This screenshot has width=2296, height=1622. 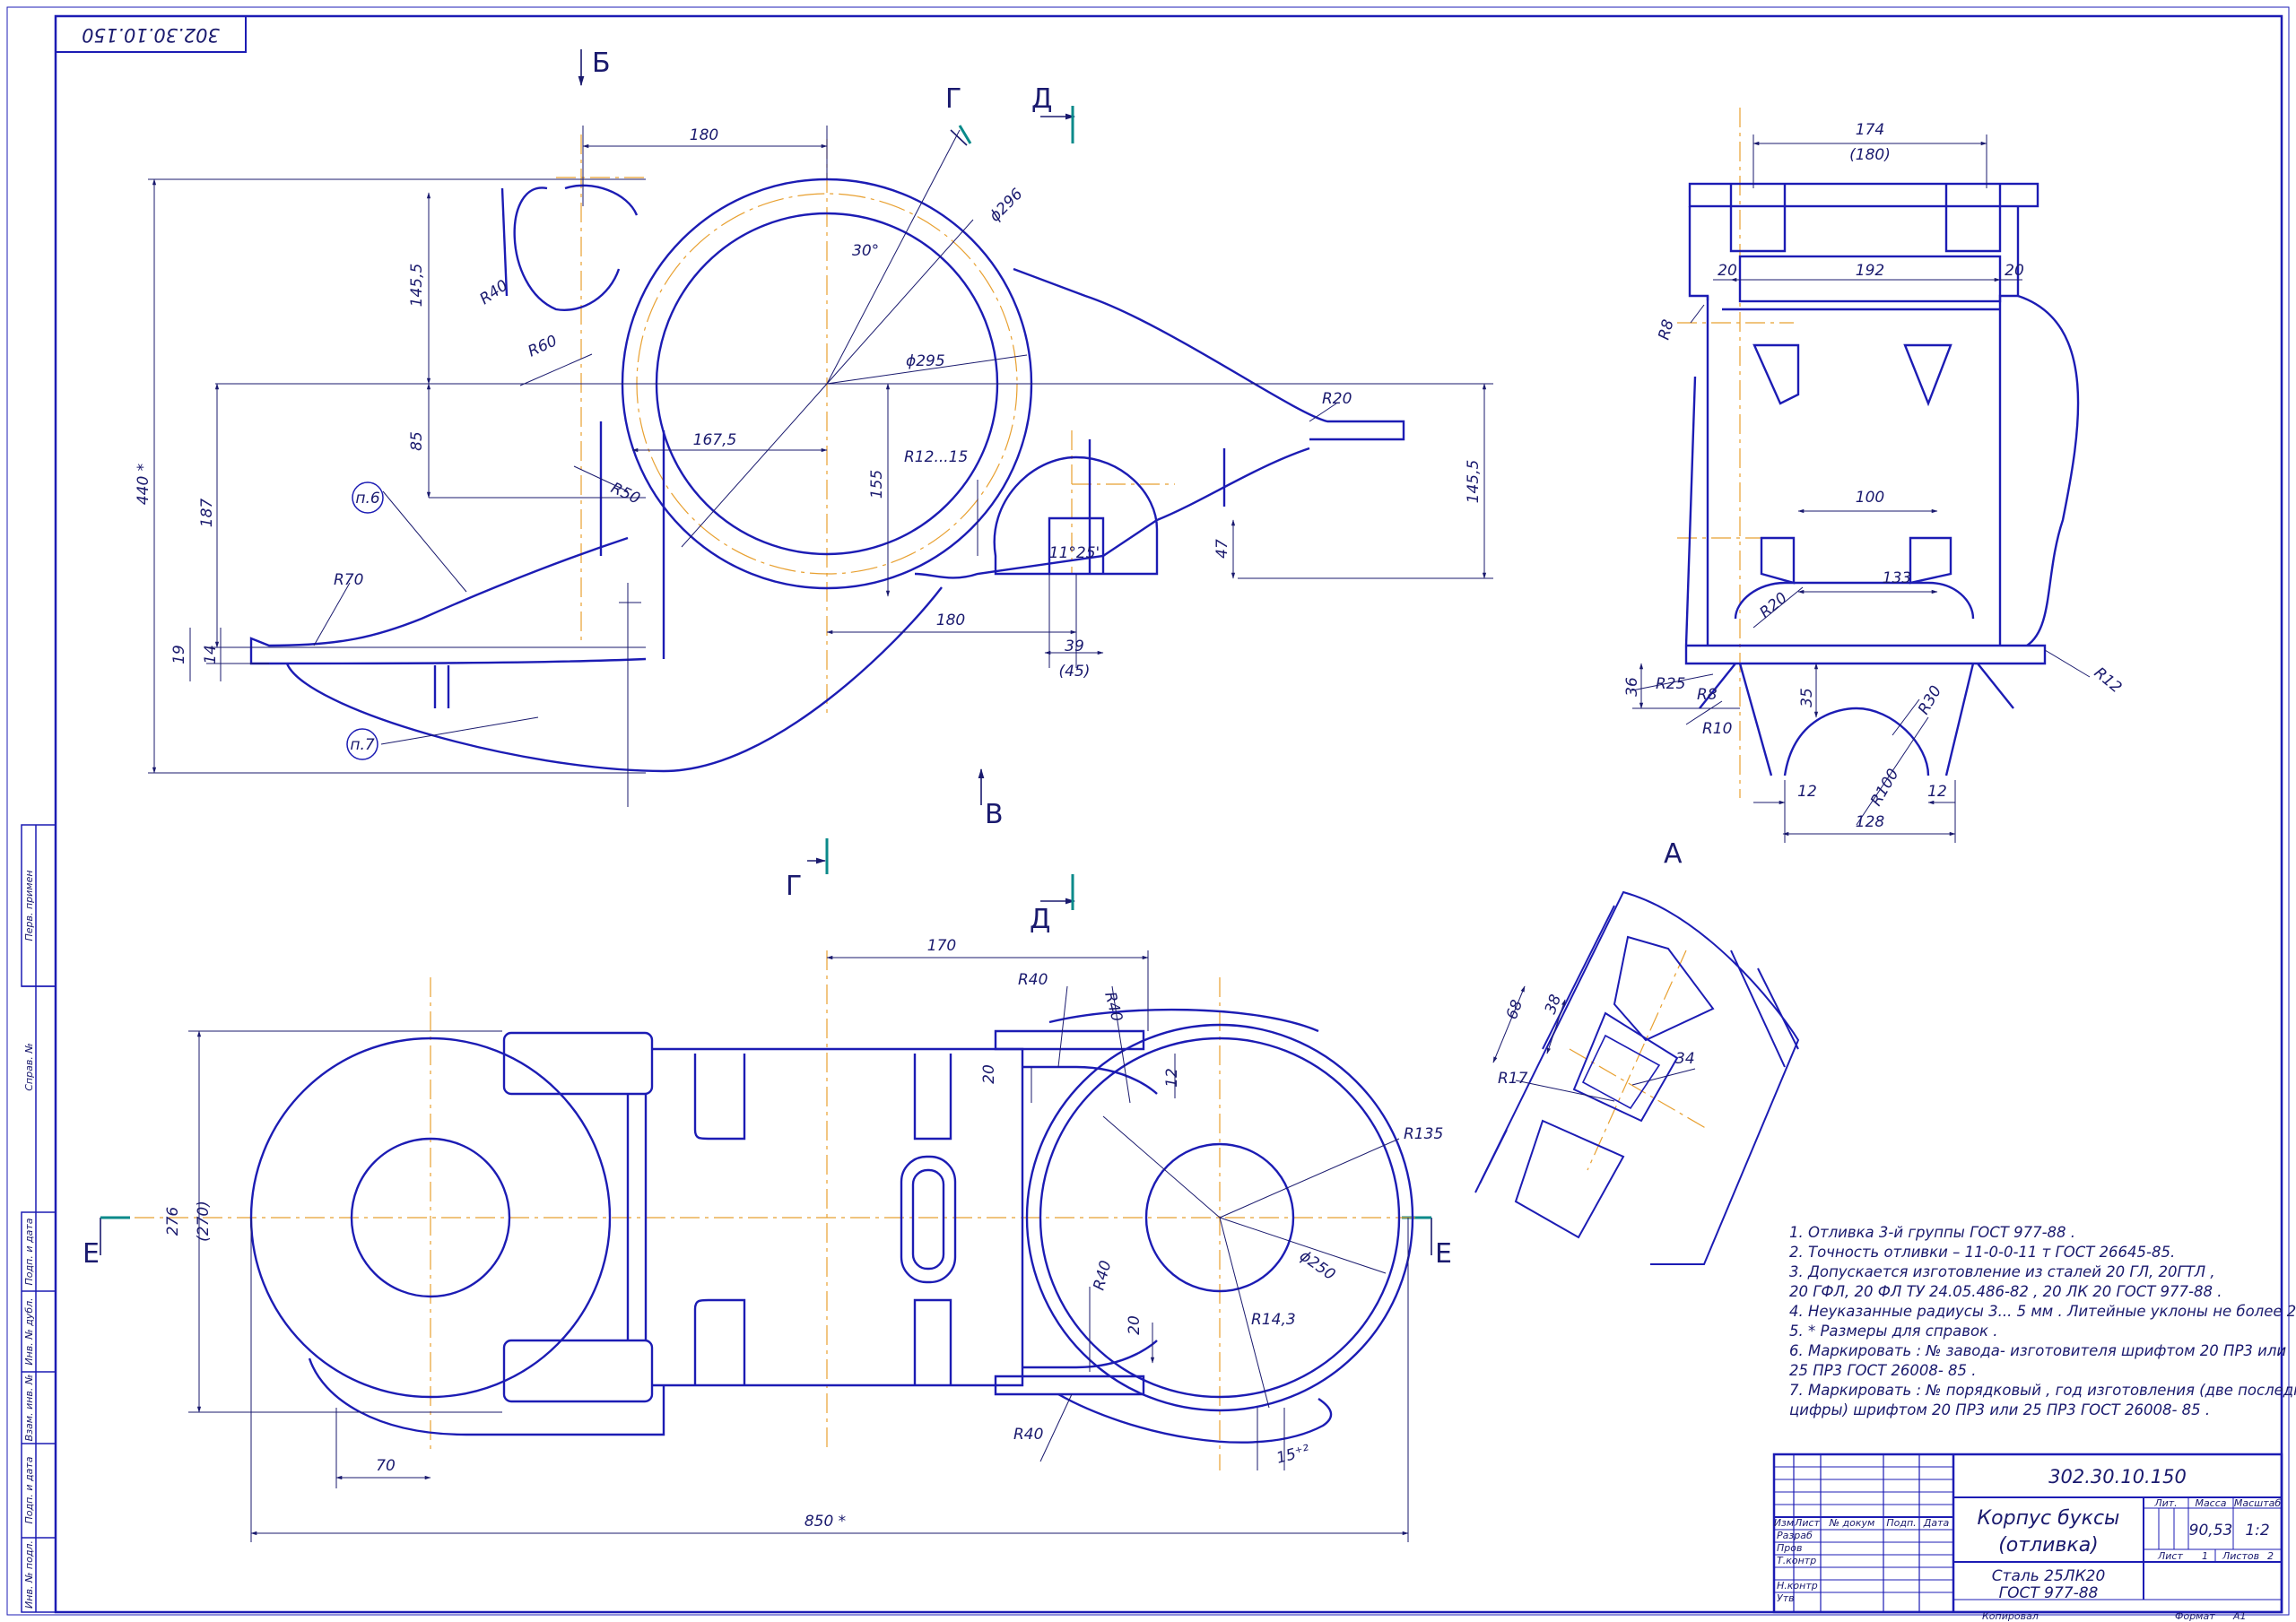 I want to click on strip-perv-primen: Перв. примен, so click(x=29, y=905).